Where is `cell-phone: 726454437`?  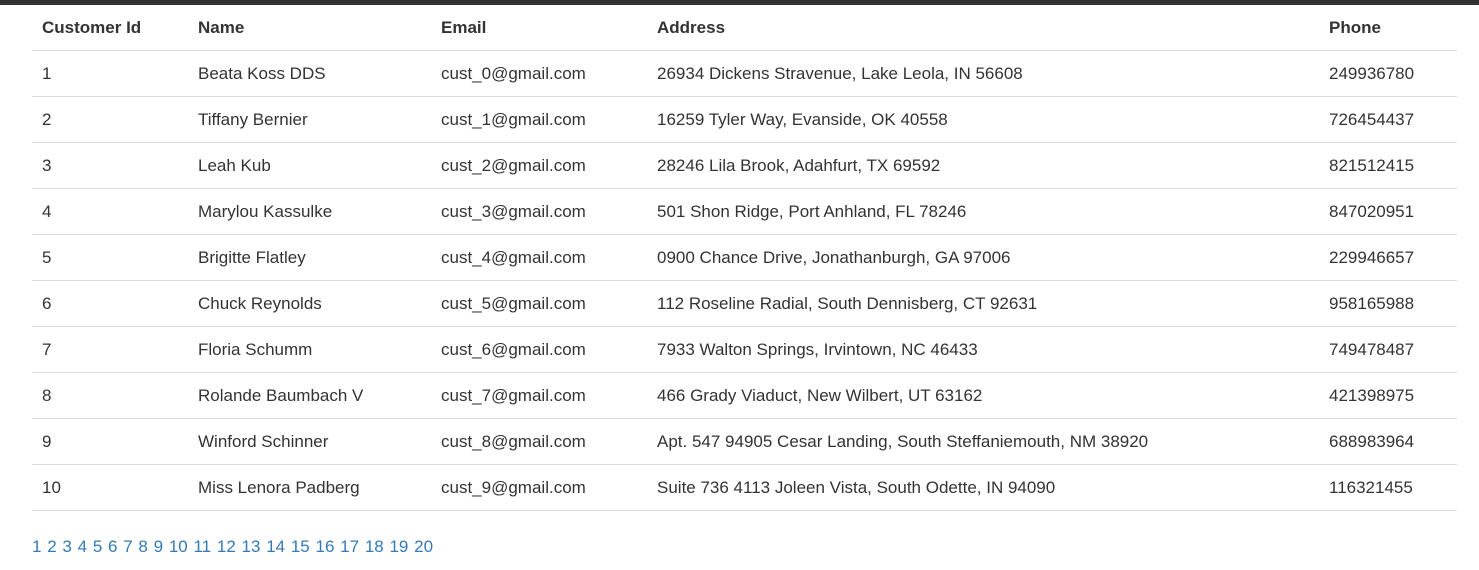 cell-phone: 726454437 is located at coordinates (1388, 119).